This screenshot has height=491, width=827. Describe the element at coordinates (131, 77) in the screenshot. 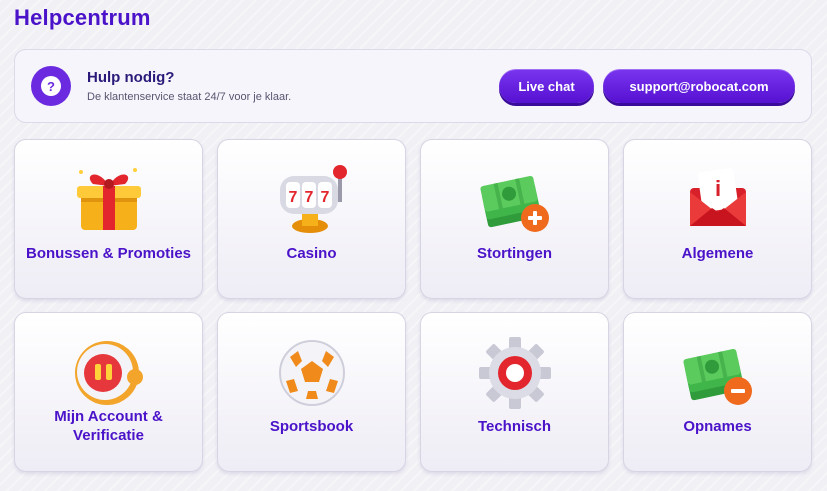

I see `help-title: Hulp nodig?` at that location.